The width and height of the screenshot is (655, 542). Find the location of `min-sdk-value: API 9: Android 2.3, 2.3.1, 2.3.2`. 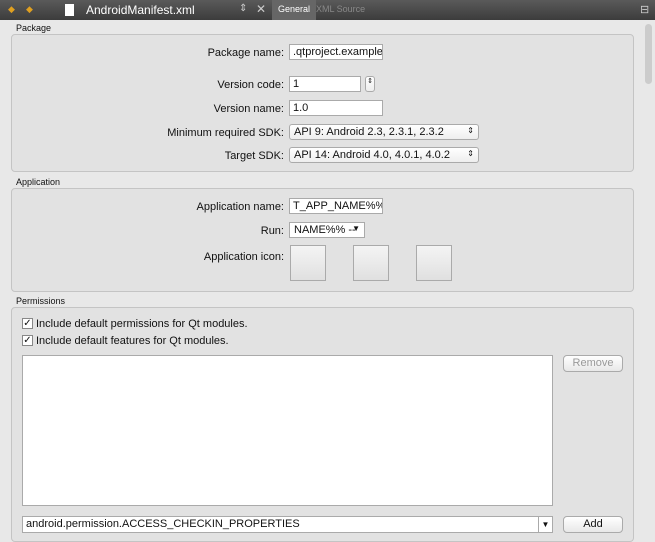

min-sdk-value: API 9: Android 2.3, 2.3.1, 2.3.2 is located at coordinates (369, 132).